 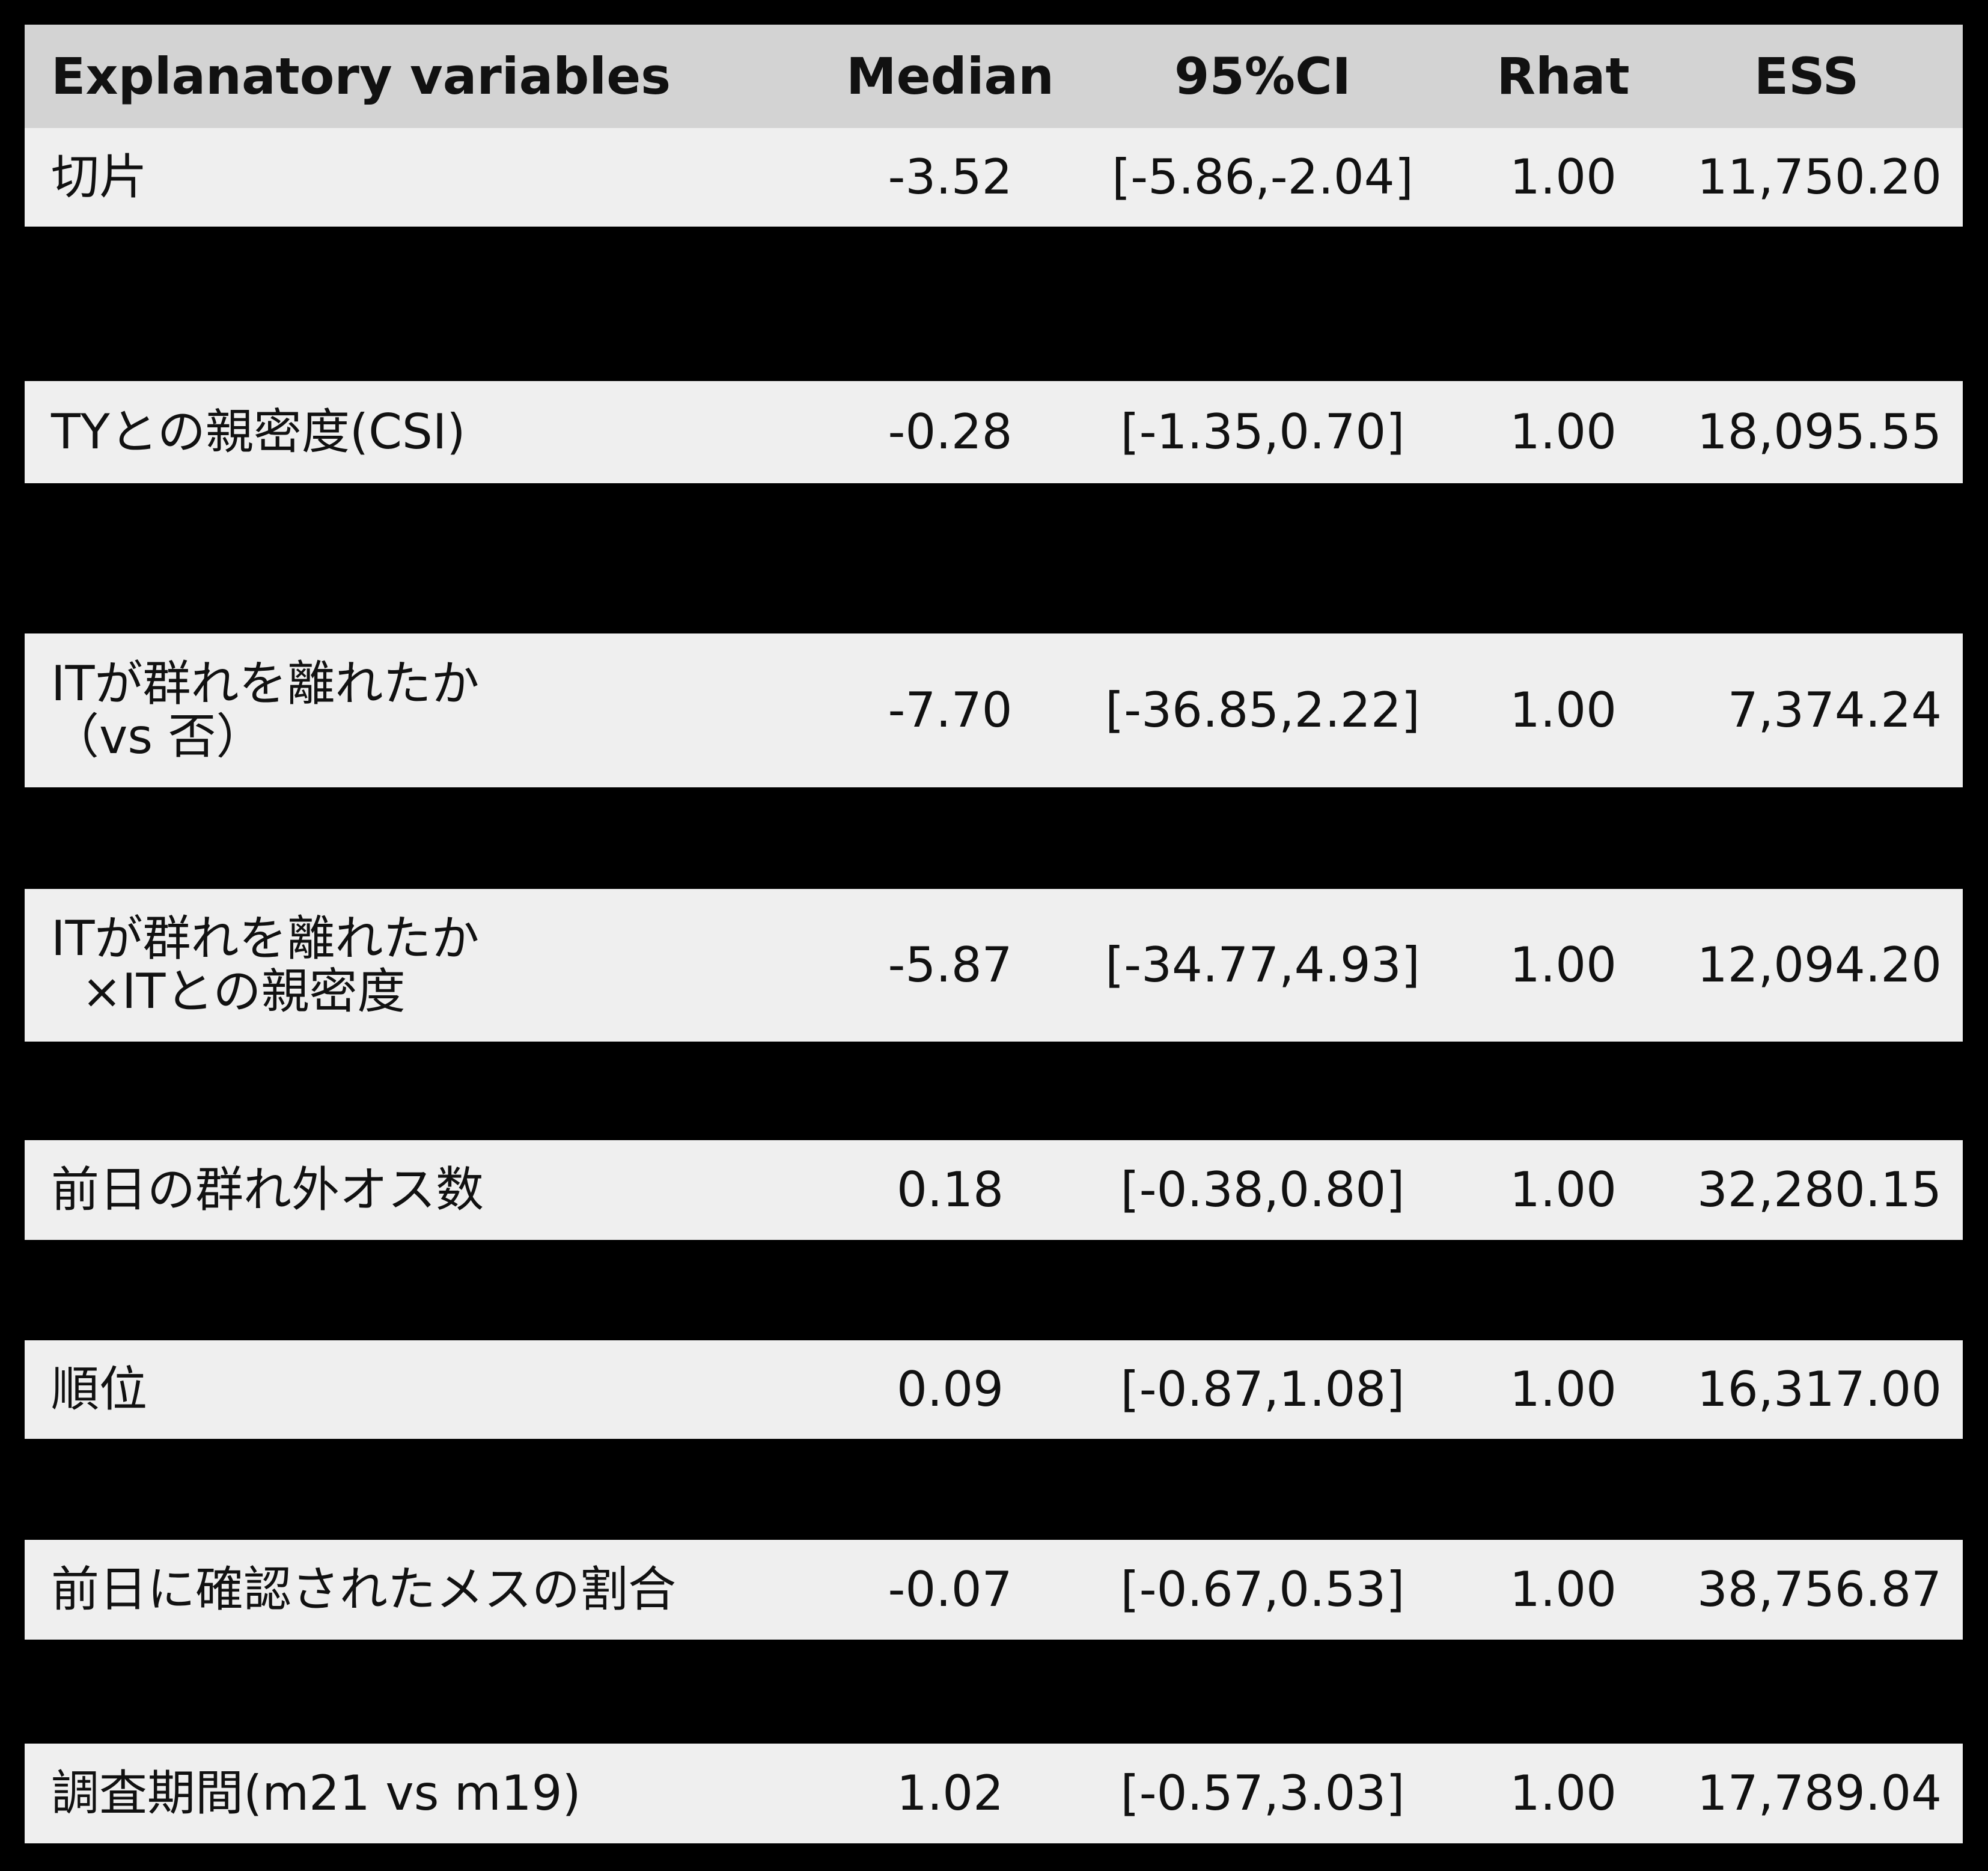 I want to click on row-ci: [-36.85,2.22], so click(x=1262, y=710).